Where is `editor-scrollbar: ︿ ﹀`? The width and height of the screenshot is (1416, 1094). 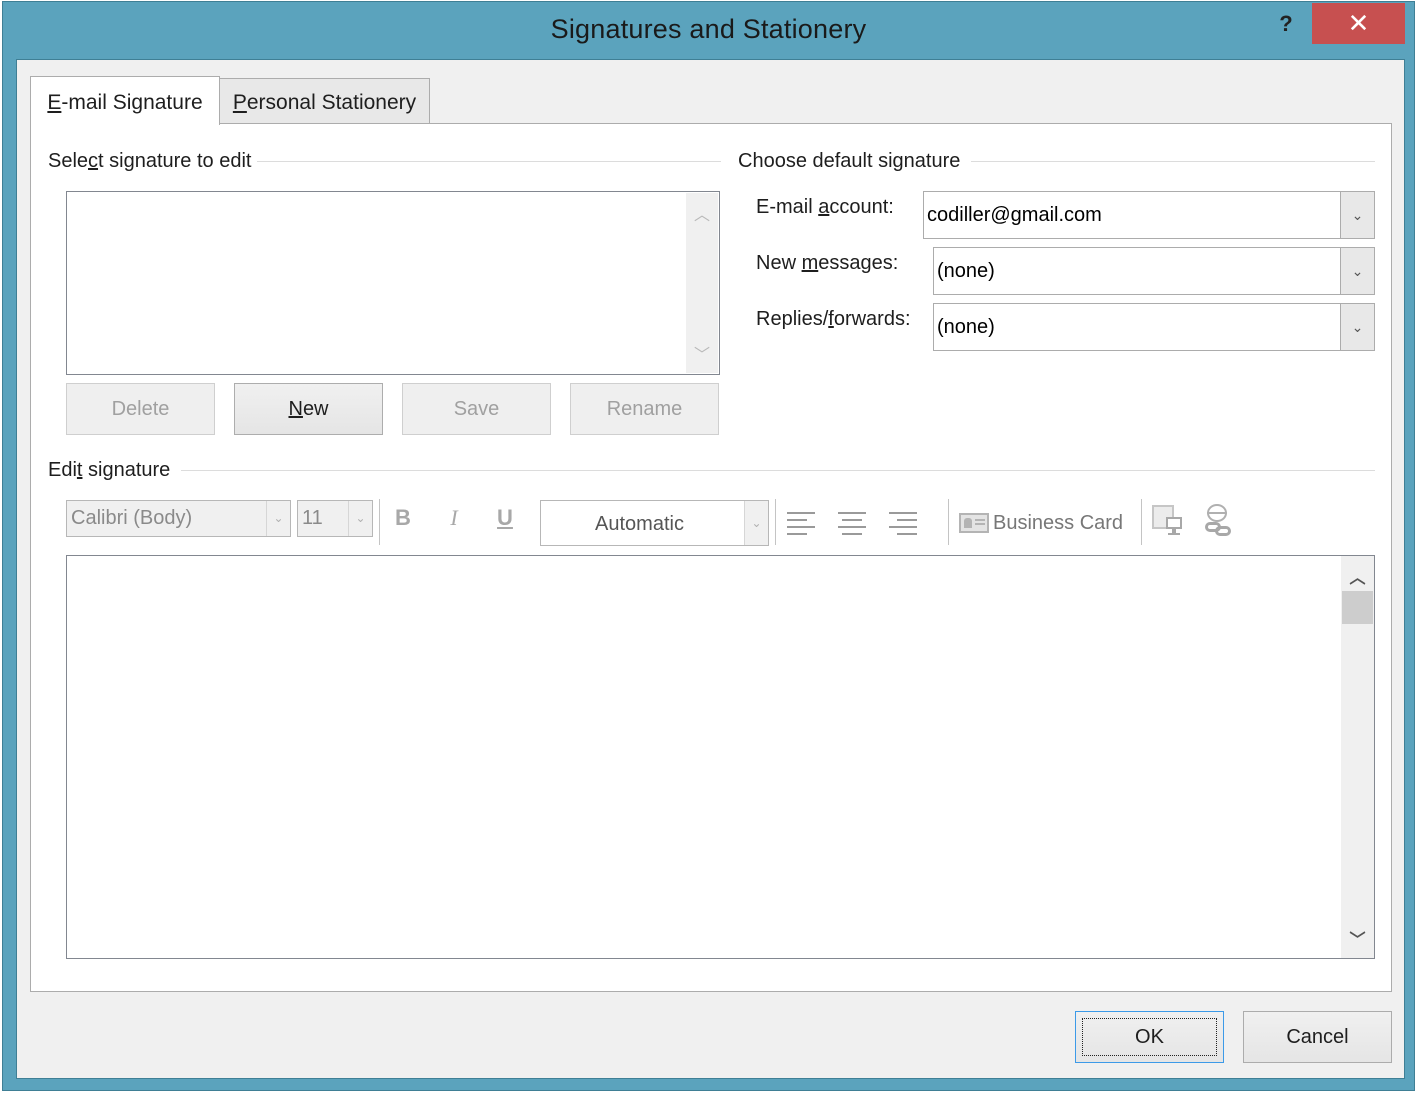 editor-scrollbar: ︿ ﹀ is located at coordinates (1357, 757).